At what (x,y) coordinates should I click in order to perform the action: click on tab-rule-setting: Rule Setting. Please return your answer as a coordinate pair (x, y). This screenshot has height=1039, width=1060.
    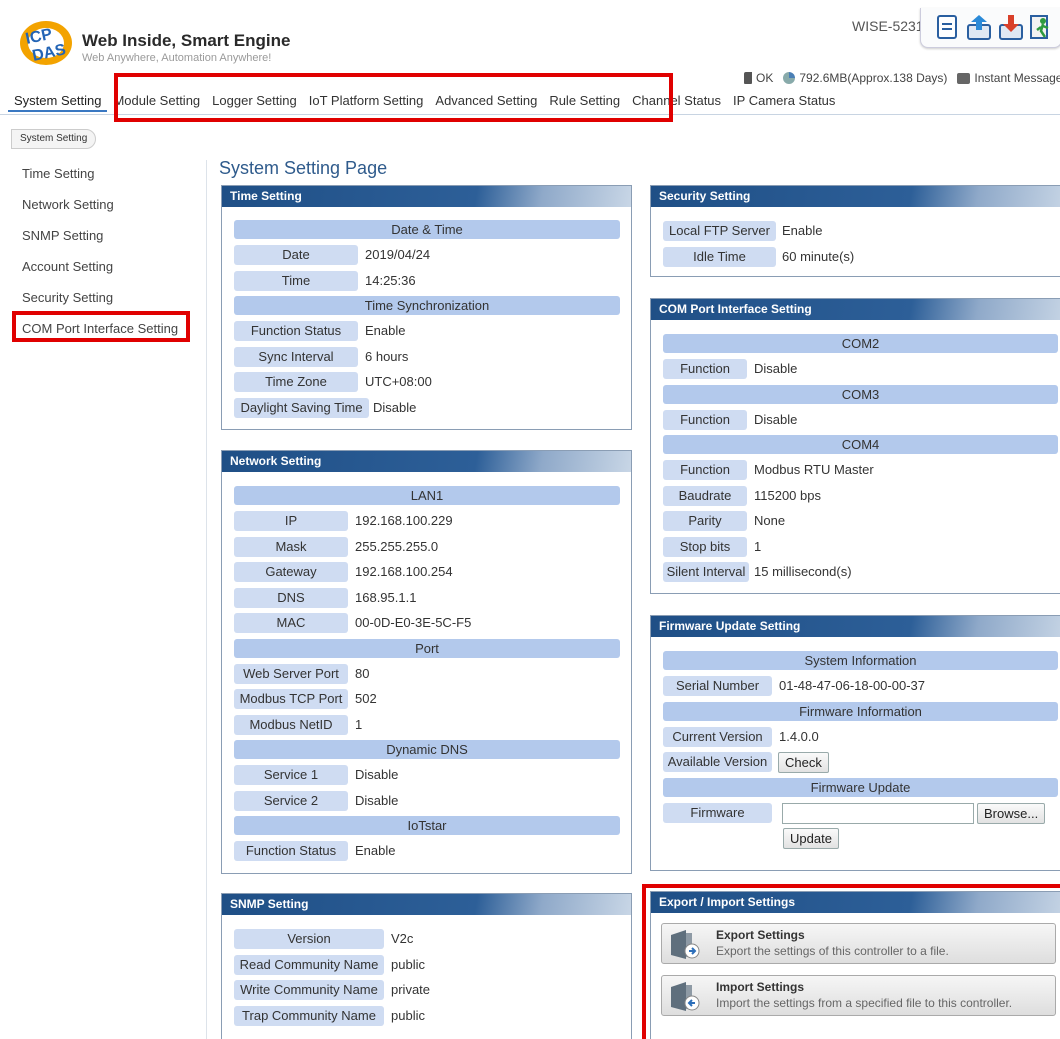
    Looking at the image, I should click on (584, 102).